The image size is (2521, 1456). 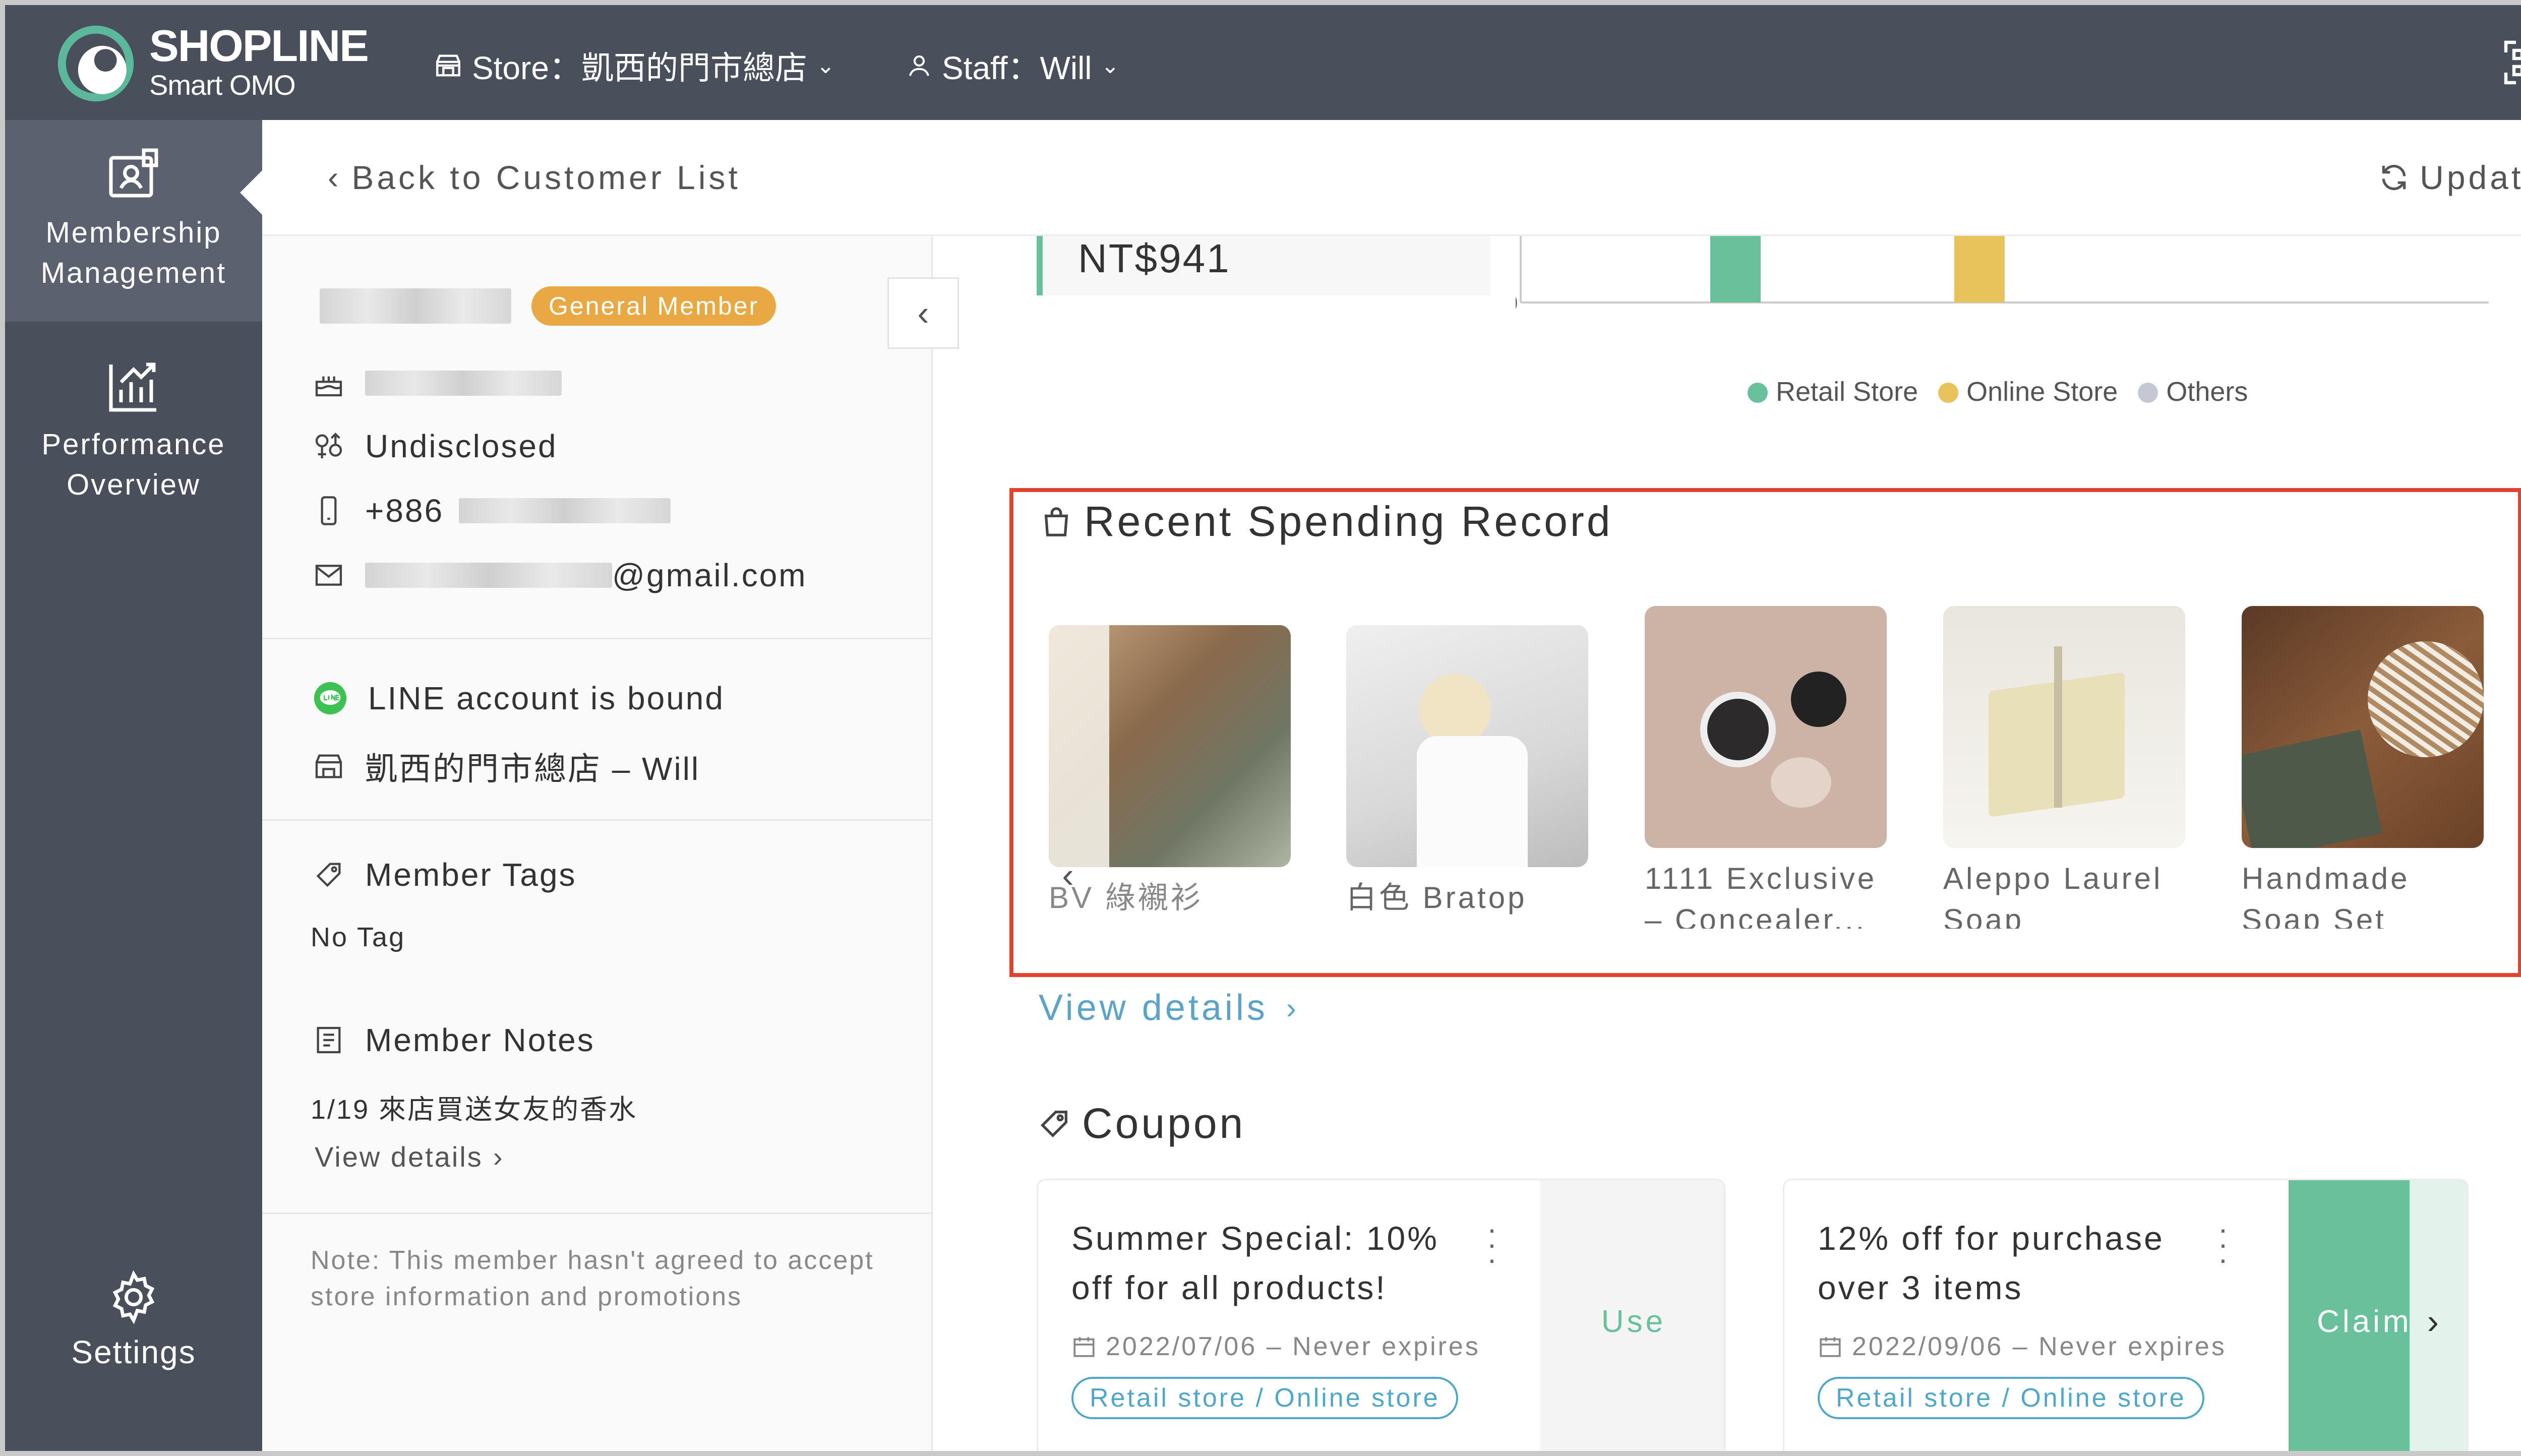 I want to click on notes-link-label: View details, so click(x=399, y=1157).